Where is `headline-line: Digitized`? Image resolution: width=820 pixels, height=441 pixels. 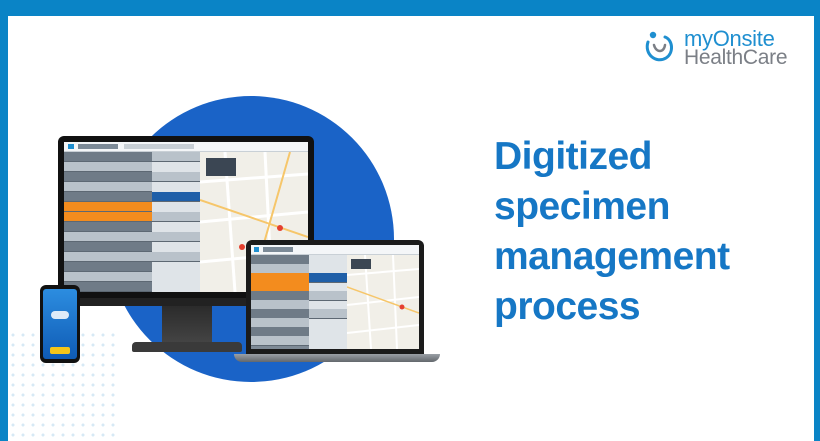 headline-line: Digitized is located at coordinates (573, 156).